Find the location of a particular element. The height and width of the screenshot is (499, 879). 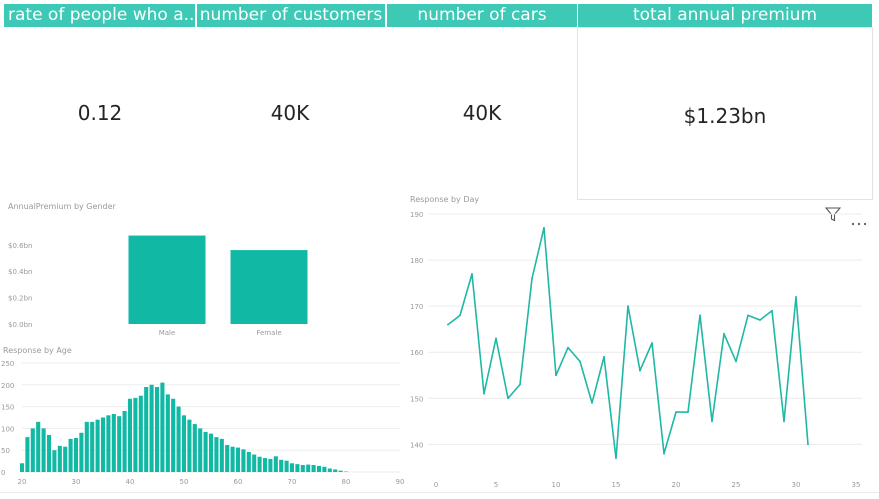

age-y-tick: 50 is located at coordinates (5, 451).